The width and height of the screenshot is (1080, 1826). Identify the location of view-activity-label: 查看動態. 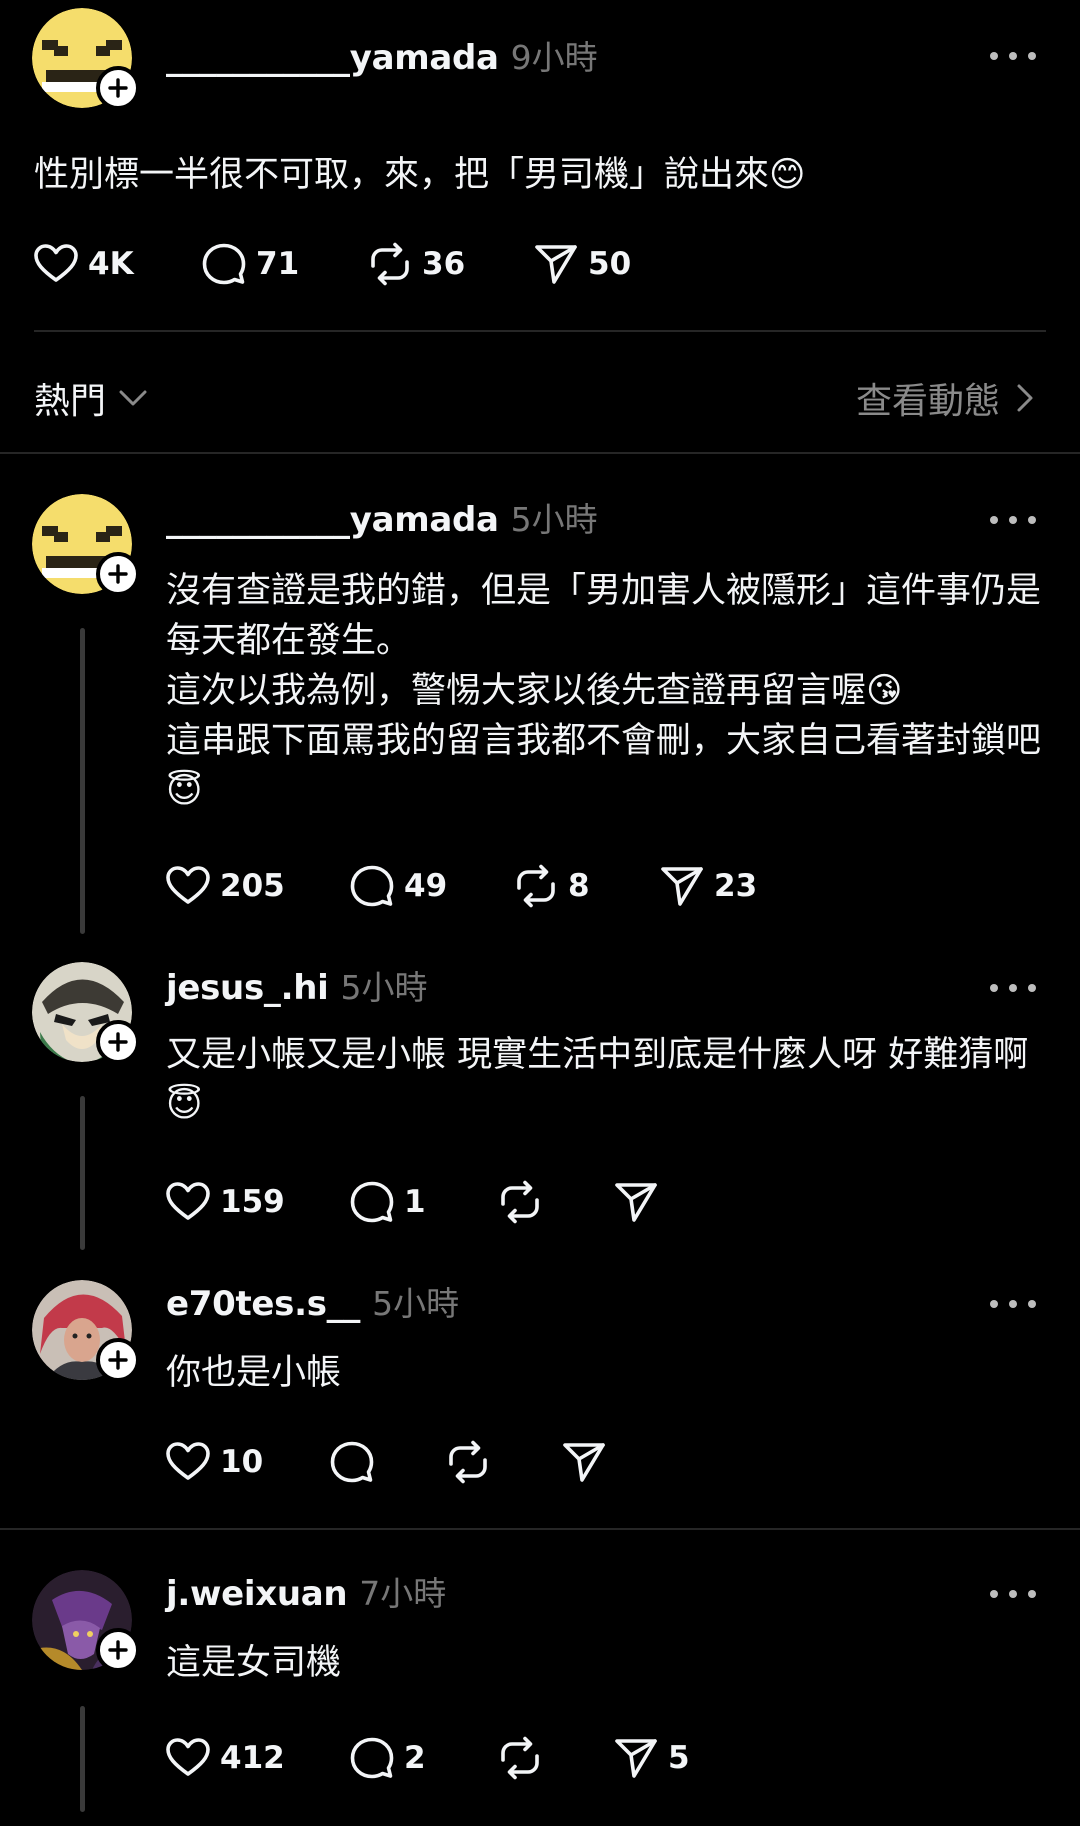
(927, 401).